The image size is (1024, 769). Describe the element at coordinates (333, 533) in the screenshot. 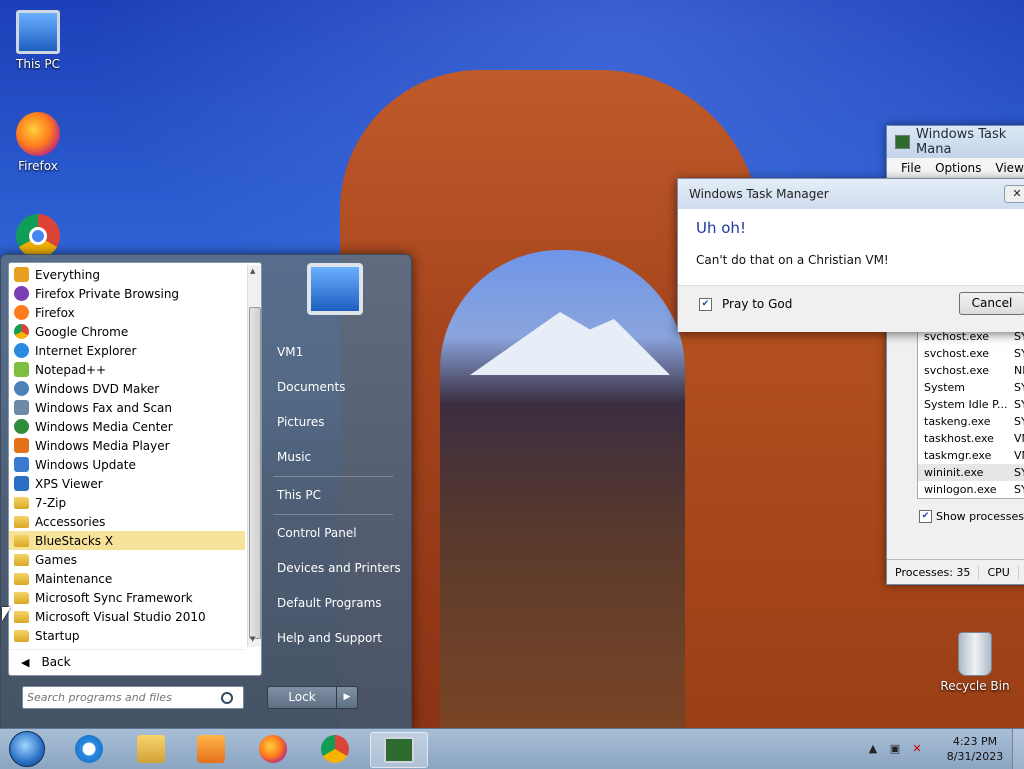

I see `link-control-panel: Control Panel` at that location.